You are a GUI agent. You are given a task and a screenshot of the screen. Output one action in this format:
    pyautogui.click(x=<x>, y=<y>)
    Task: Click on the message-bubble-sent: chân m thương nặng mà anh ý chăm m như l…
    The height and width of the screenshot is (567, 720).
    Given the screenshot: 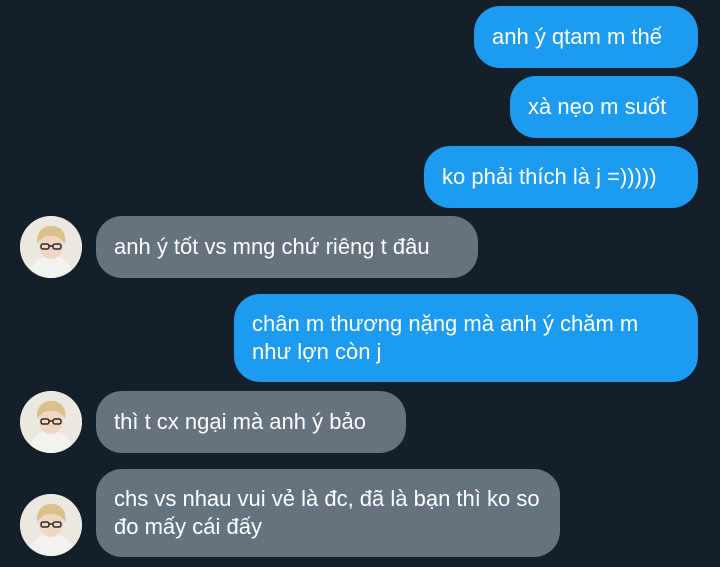 What is the action you would take?
    pyautogui.click(x=466, y=338)
    